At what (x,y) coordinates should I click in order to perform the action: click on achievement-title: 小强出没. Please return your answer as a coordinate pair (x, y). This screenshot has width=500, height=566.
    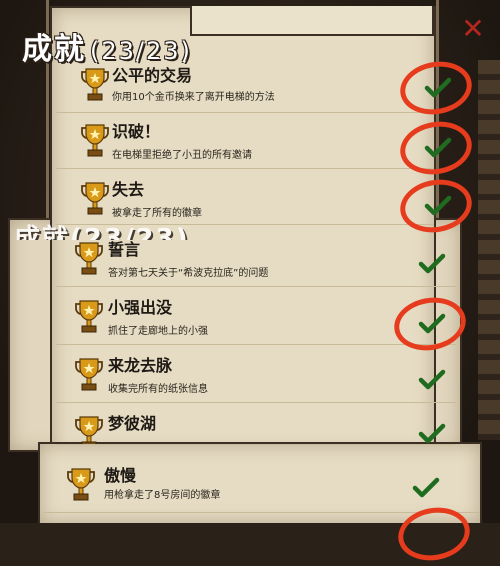
    Looking at the image, I should click on (140, 307).